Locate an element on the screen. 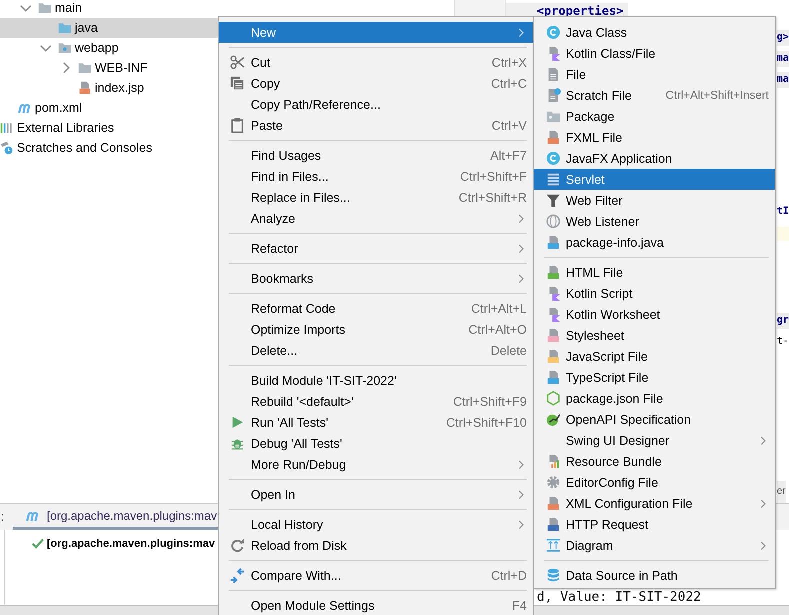 The image size is (789, 615). shortcut-label: Ctrl+Shift+F is located at coordinates (493, 177).